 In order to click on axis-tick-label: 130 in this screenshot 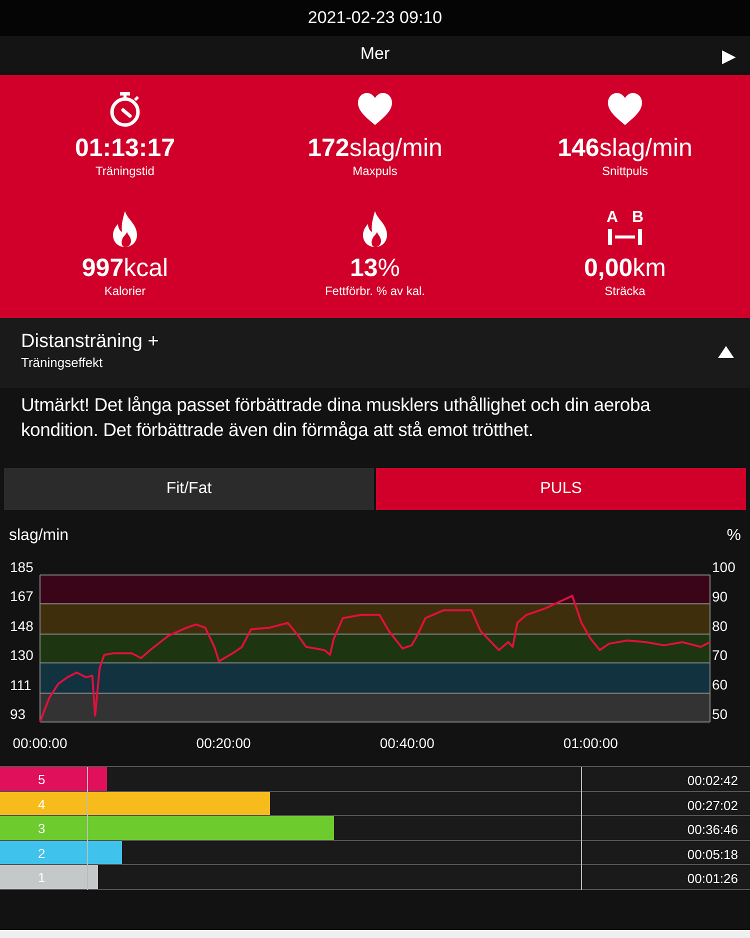, I will do `click(22, 654)`.